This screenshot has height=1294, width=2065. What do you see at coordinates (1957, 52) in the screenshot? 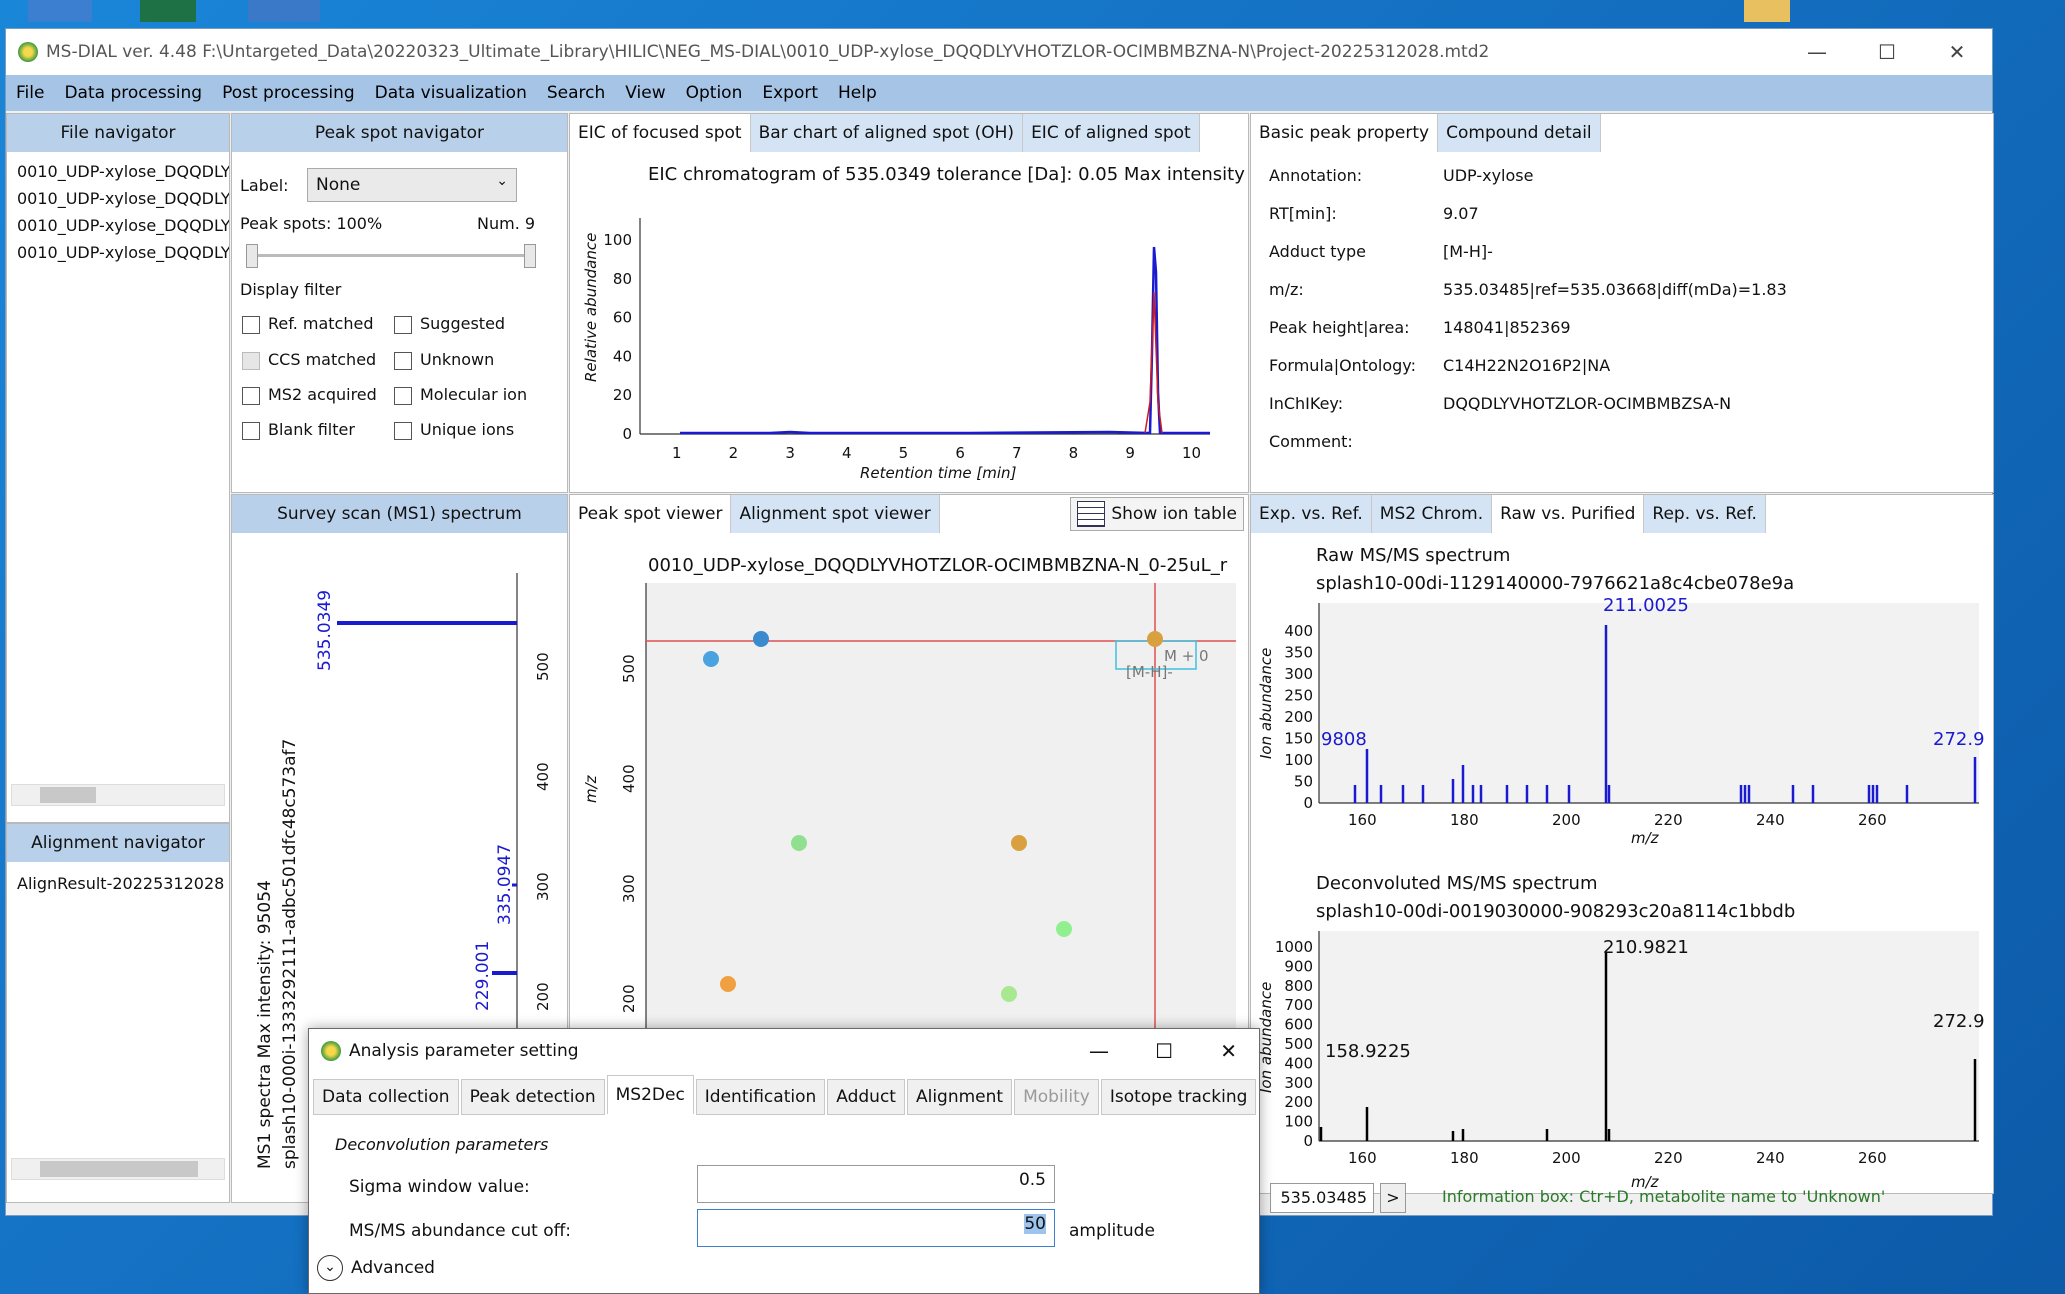
I see `close-button: ✕` at bounding box center [1957, 52].